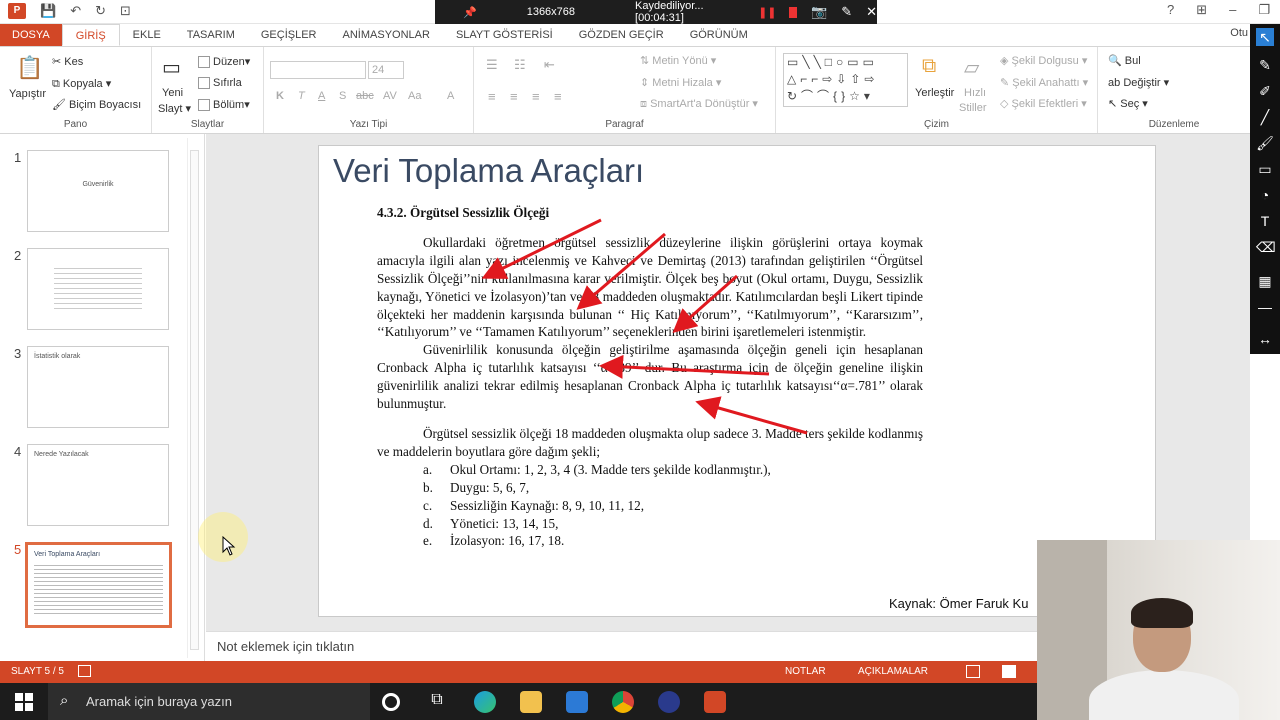 The image size is (1280, 720). Describe the element at coordinates (971, 67) in the screenshot. I see `quick-styles-icon: ▱` at that location.